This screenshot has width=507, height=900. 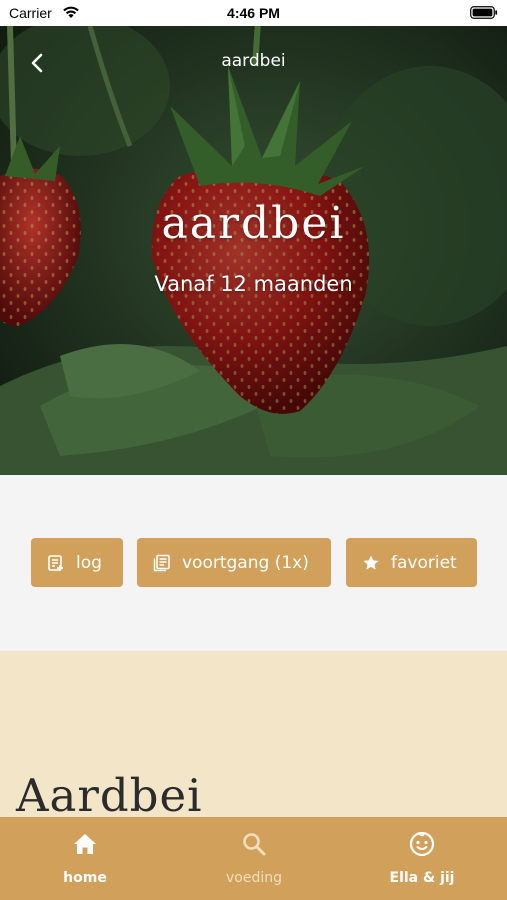 I want to click on tab-voeding-label: voeding, so click(x=254, y=878).